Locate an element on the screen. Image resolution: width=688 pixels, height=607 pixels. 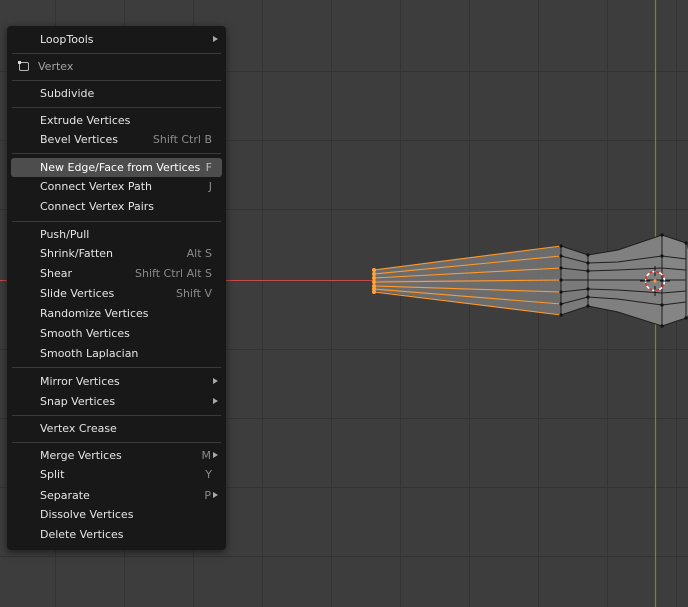
menu-item-randomize-vertices: Randomize Vertices is located at coordinates (116, 313).